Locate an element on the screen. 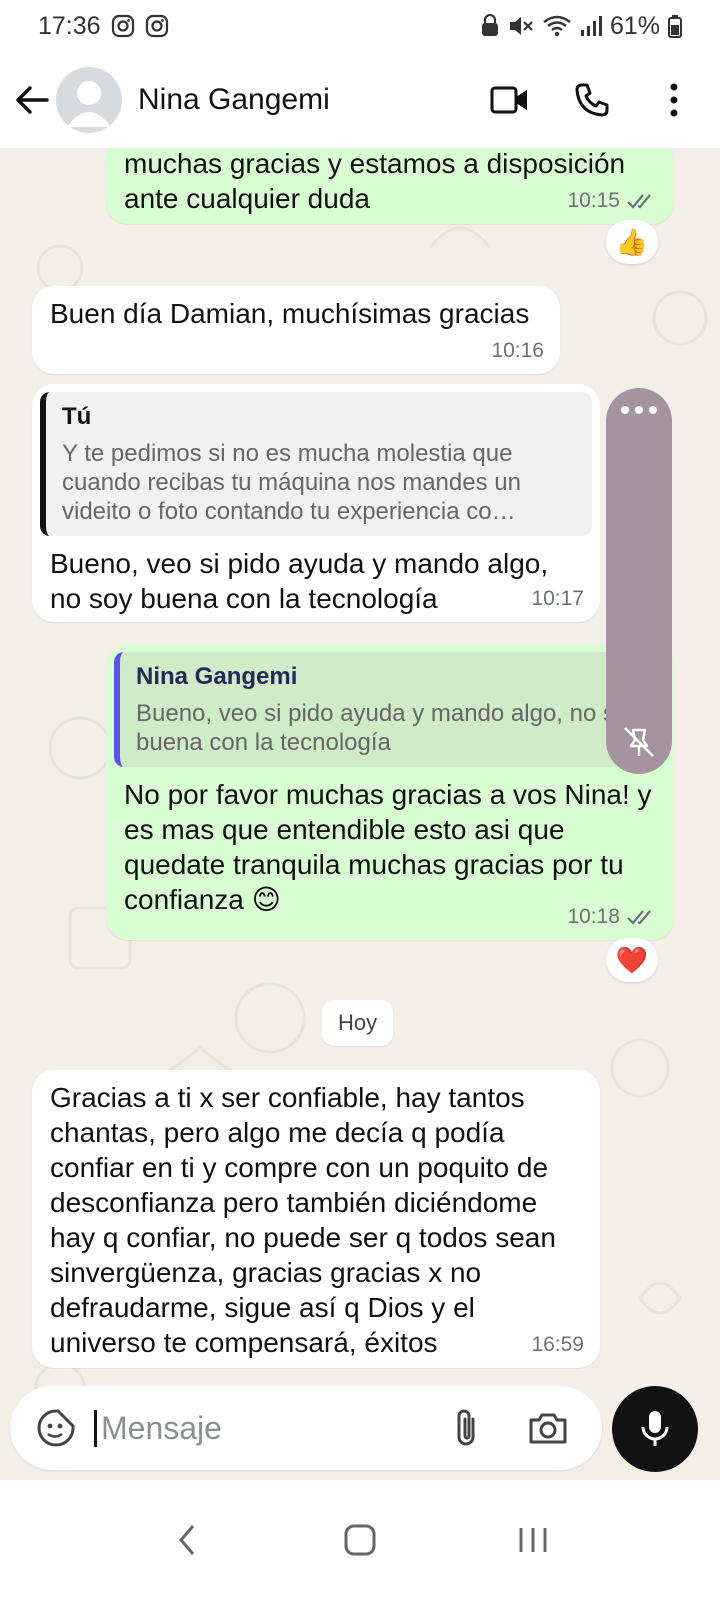 The height and width of the screenshot is (1600, 720). nav-back-icon is located at coordinates (186, 1540).